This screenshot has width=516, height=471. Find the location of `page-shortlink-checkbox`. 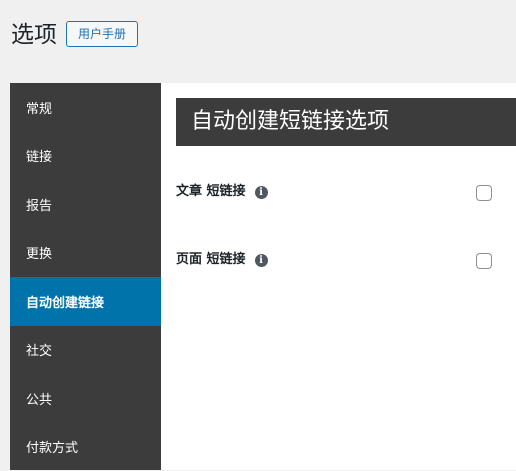

page-shortlink-checkbox is located at coordinates (484, 261).